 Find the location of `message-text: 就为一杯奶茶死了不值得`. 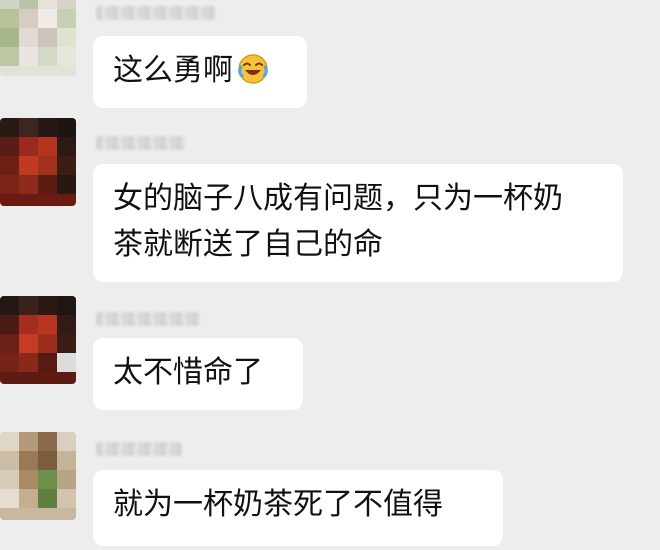

message-text: 就为一杯奶茶死了不值得 is located at coordinates (278, 504).